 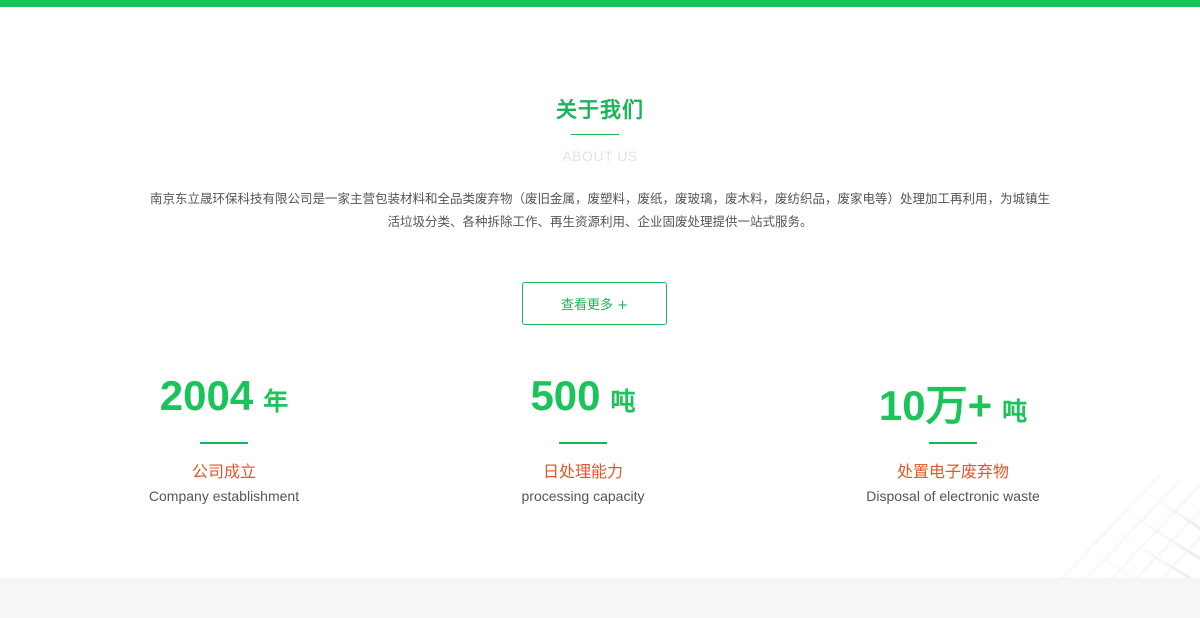 What do you see at coordinates (1129, 526) in the screenshot?
I see `grid-decoration` at bounding box center [1129, 526].